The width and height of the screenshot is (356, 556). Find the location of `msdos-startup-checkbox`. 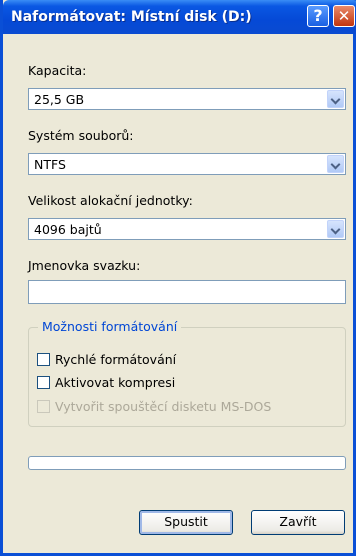

msdos-startup-checkbox is located at coordinates (43, 406).